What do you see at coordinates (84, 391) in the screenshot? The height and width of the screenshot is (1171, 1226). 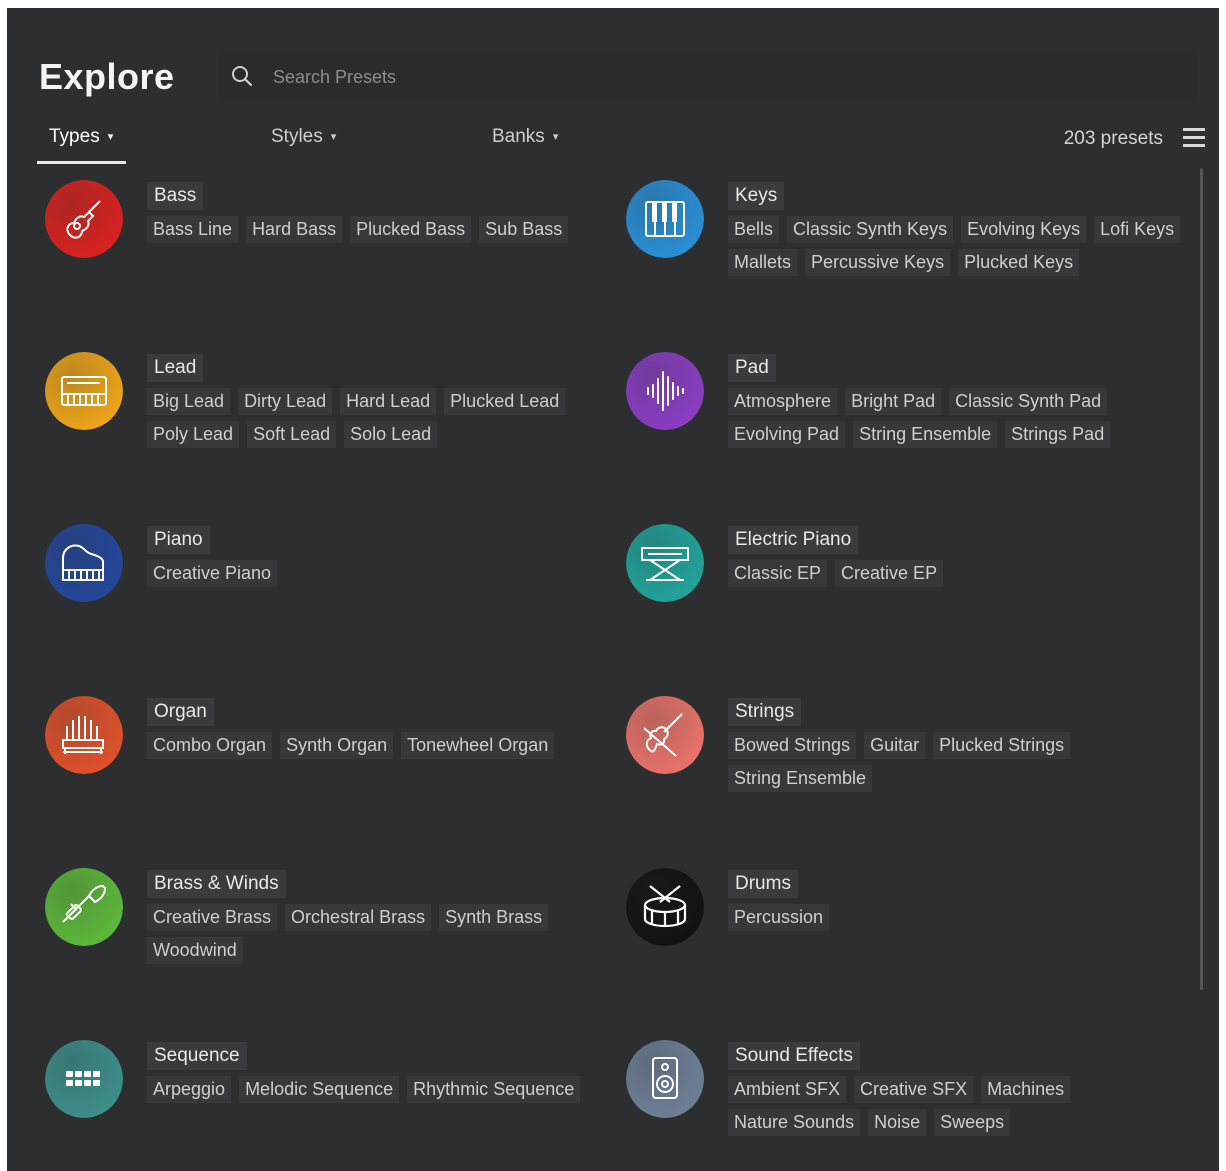 I see `synth-icon` at bounding box center [84, 391].